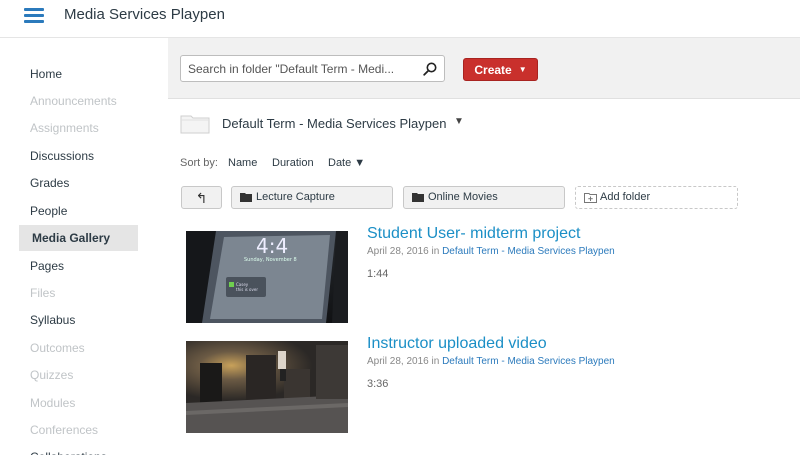 The width and height of the screenshot is (800, 455). Describe the element at coordinates (295, 197) in the screenshot. I see `folder-label: Lecture Capture` at that location.